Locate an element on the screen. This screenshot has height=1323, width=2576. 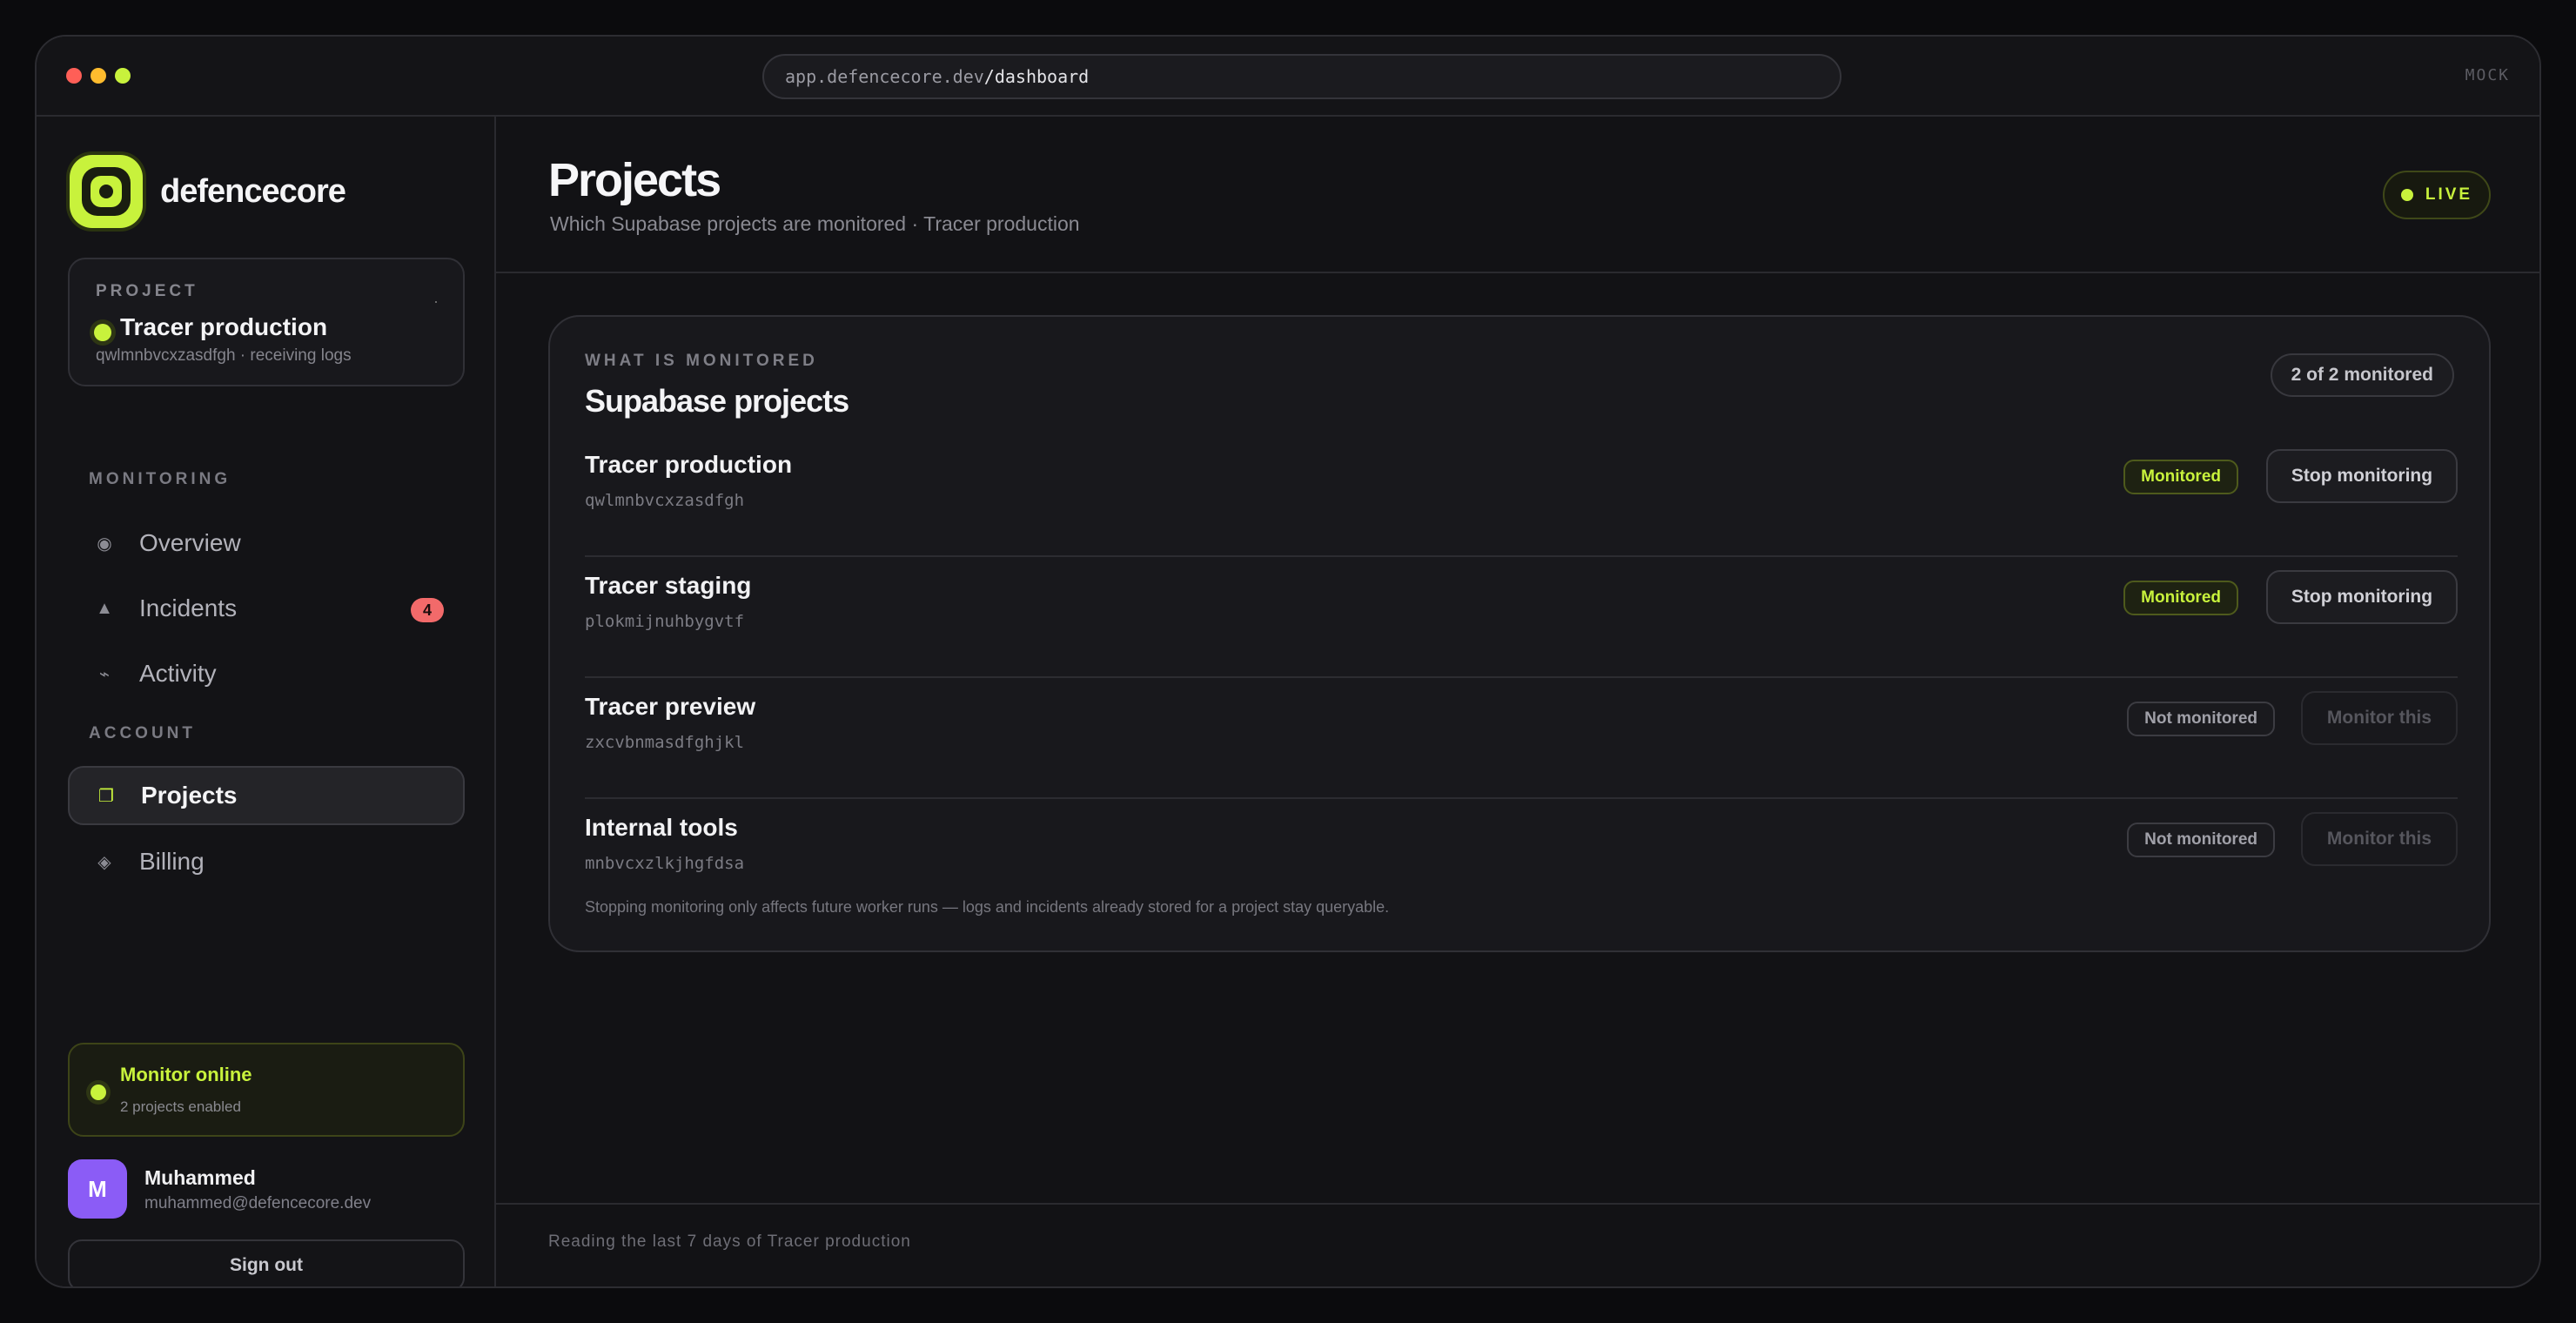
user-profile: M Muhammed muhammed@defencecore.dev is located at coordinates (267, 1189).